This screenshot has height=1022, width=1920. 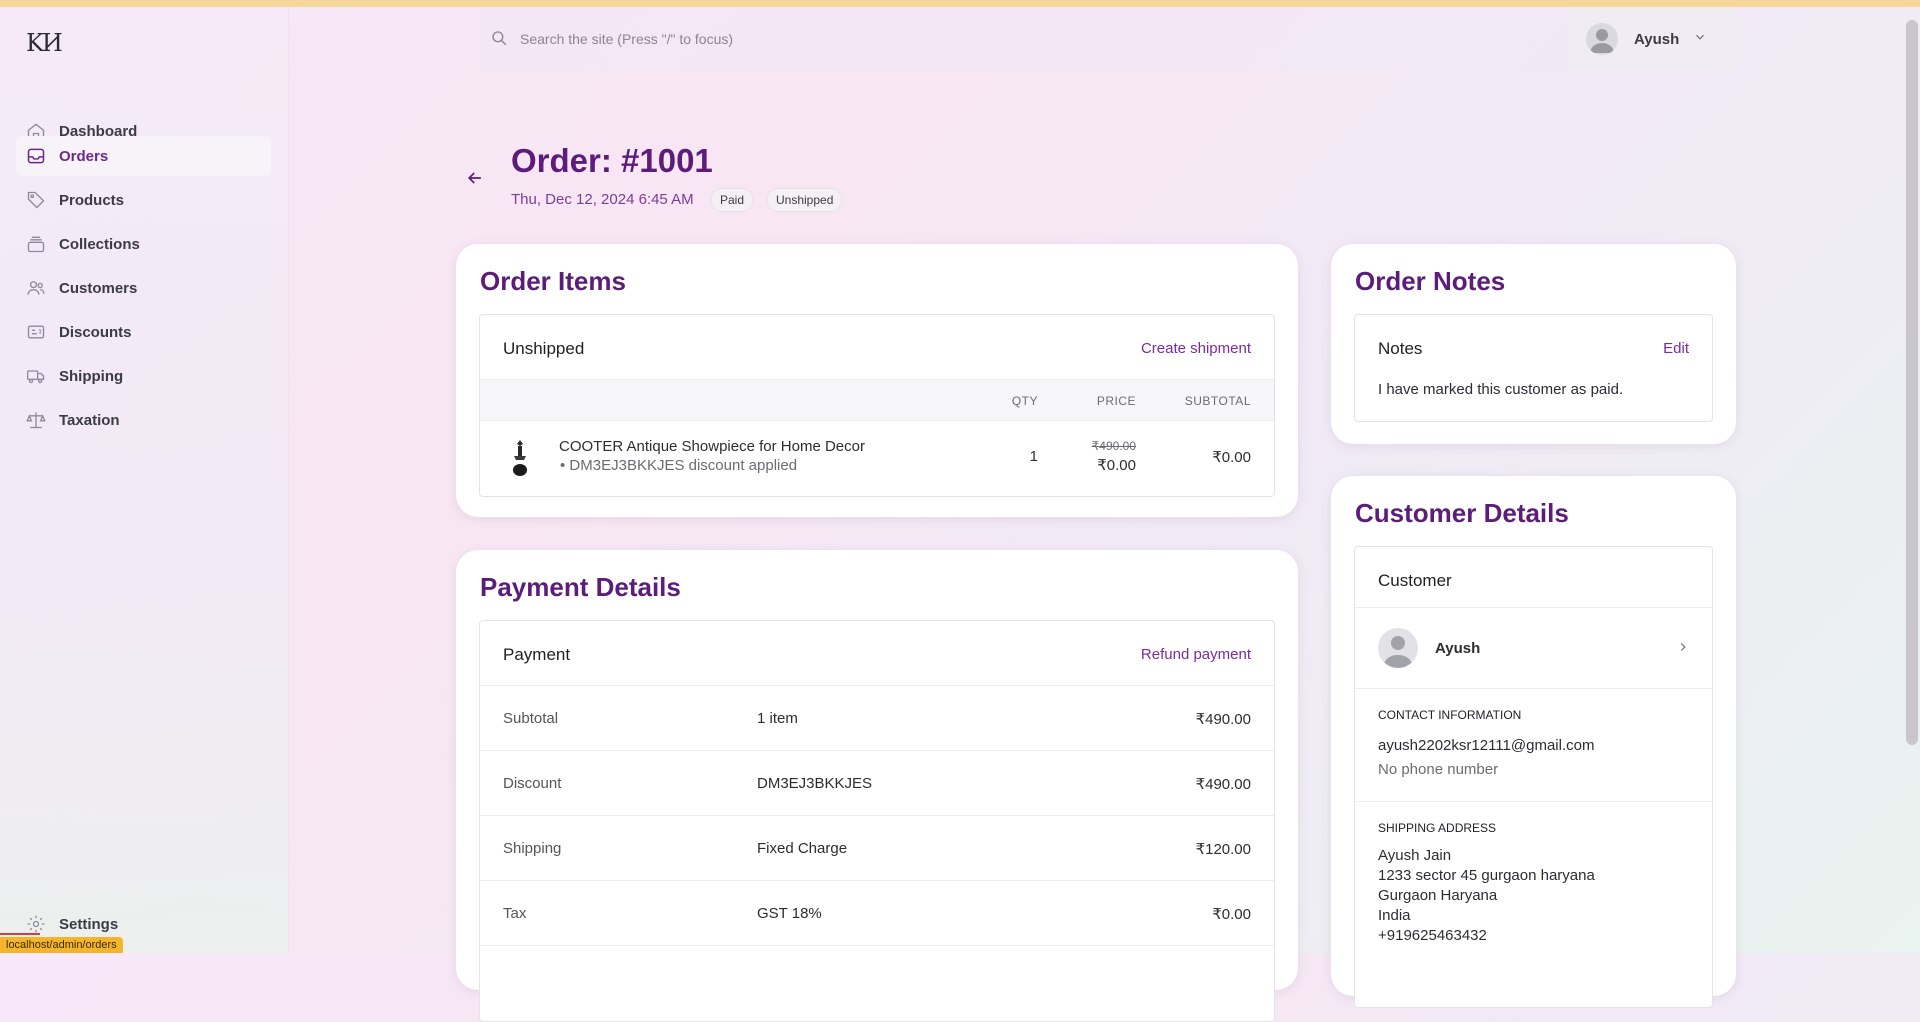 What do you see at coordinates (95, 332) in the screenshot?
I see `sidebar-item-label: Discounts` at bounding box center [95, 332].